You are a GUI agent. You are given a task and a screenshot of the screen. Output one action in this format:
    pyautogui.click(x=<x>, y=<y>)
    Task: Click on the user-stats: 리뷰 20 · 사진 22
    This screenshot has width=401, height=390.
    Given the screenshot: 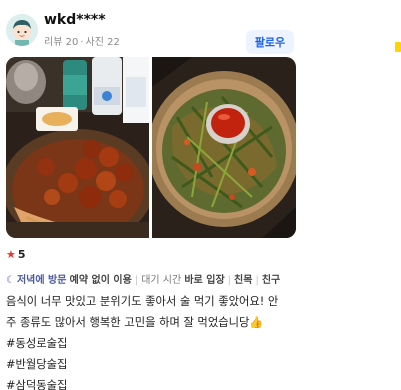 What is the action you would take?
    pyautogui.click(x=82, y=40)
    